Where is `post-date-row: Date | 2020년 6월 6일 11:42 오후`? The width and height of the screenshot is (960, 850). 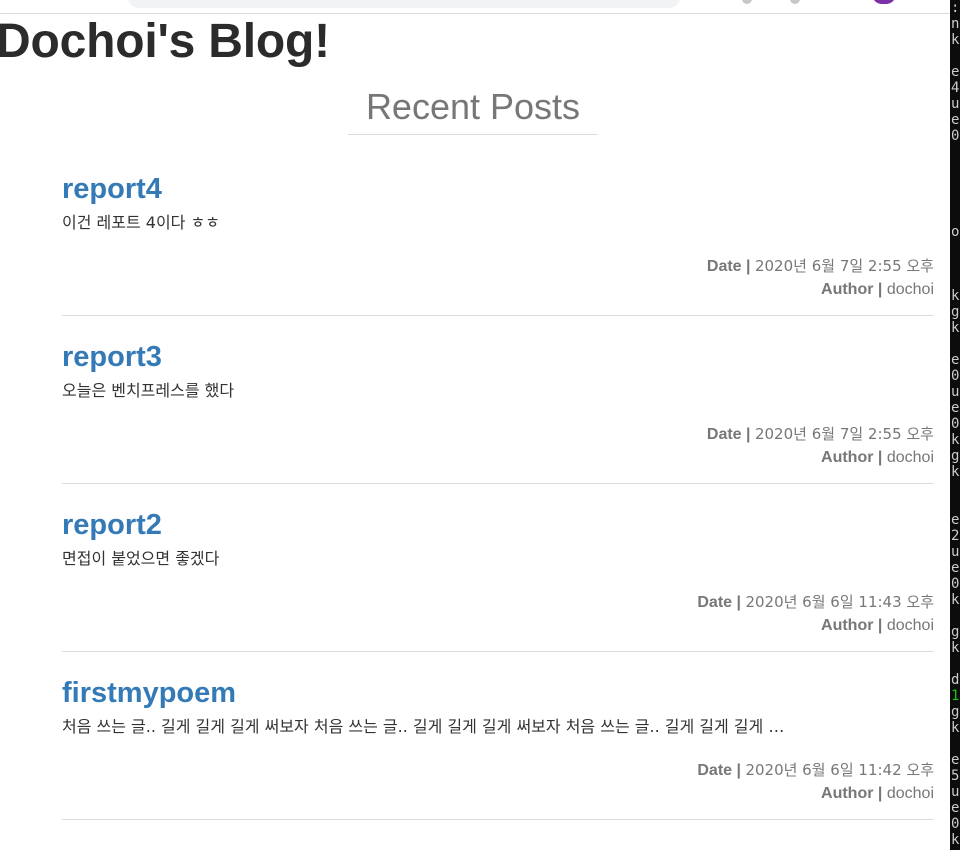
post-date-row: Date | 2020년 6월 6일 11:42 오후 is located at coordinates (815, 770).